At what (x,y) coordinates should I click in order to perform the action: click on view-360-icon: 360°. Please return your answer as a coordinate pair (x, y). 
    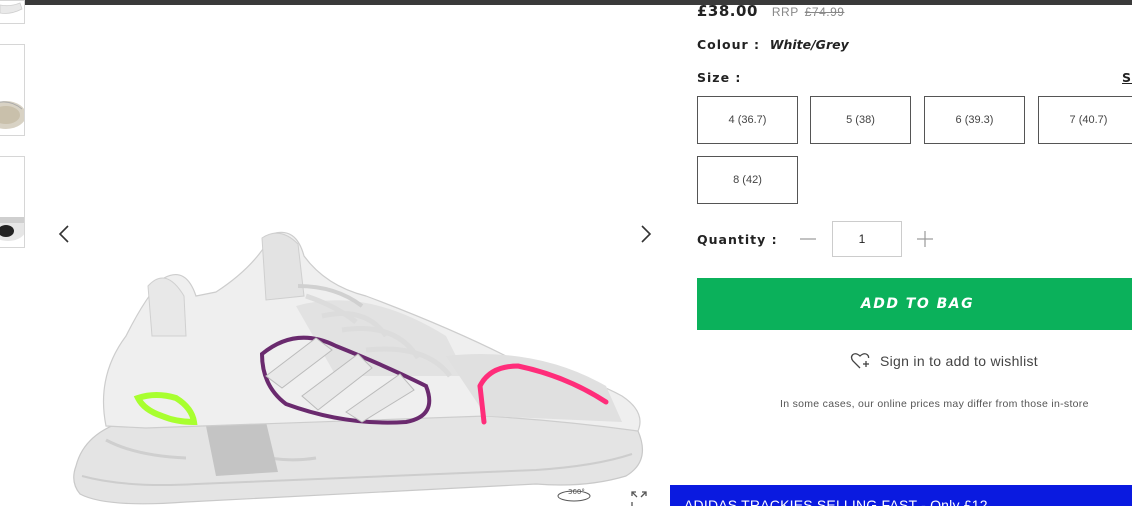
    Looking at the image, I should click on (574, 495).